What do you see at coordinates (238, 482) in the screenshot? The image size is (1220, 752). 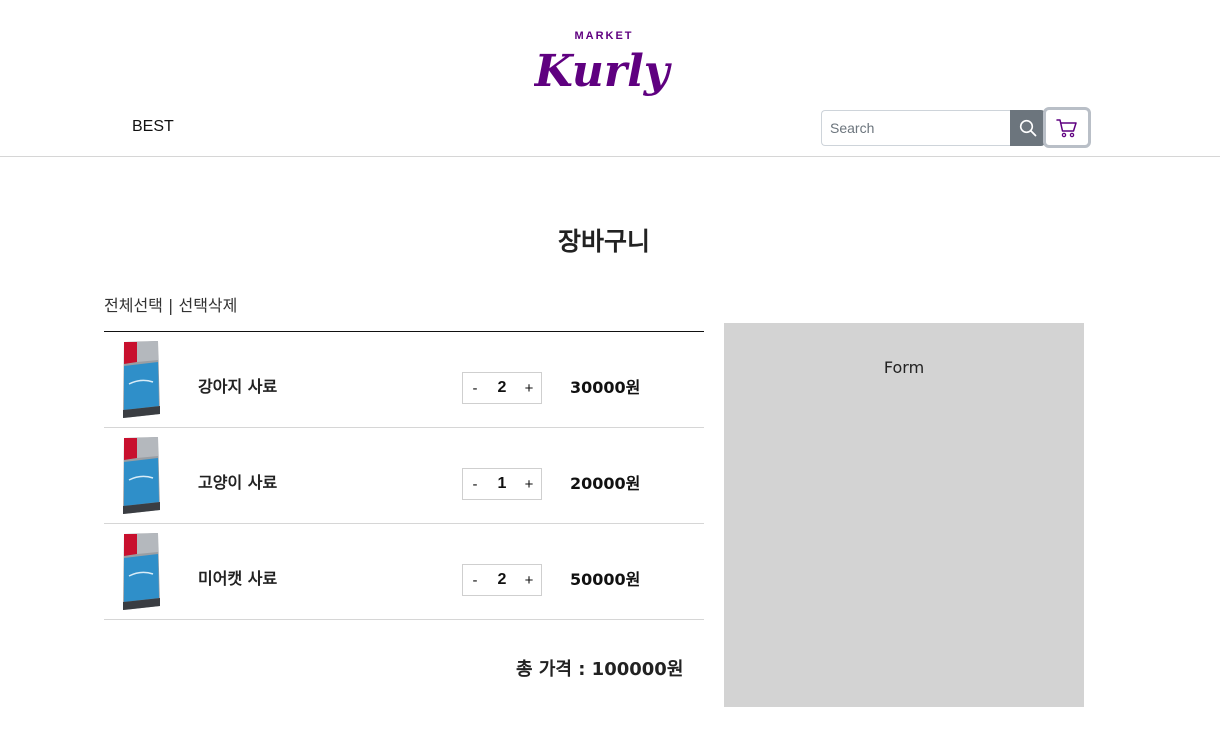 I see `product-name: 고양이 사료` at bounding box center [238, 482].